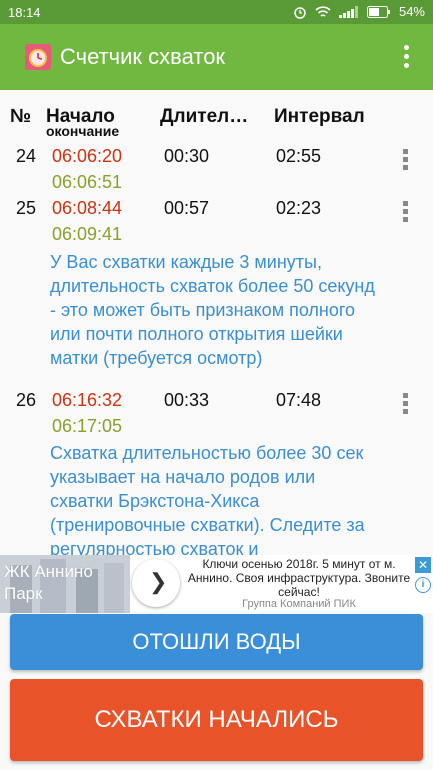 The image size is (433, 770). Describe the element at coordinates (216, 720) in the screenshot. I see `contractions-started-button: СХВАТКИ НАЧАЛИСЬ` at that location.